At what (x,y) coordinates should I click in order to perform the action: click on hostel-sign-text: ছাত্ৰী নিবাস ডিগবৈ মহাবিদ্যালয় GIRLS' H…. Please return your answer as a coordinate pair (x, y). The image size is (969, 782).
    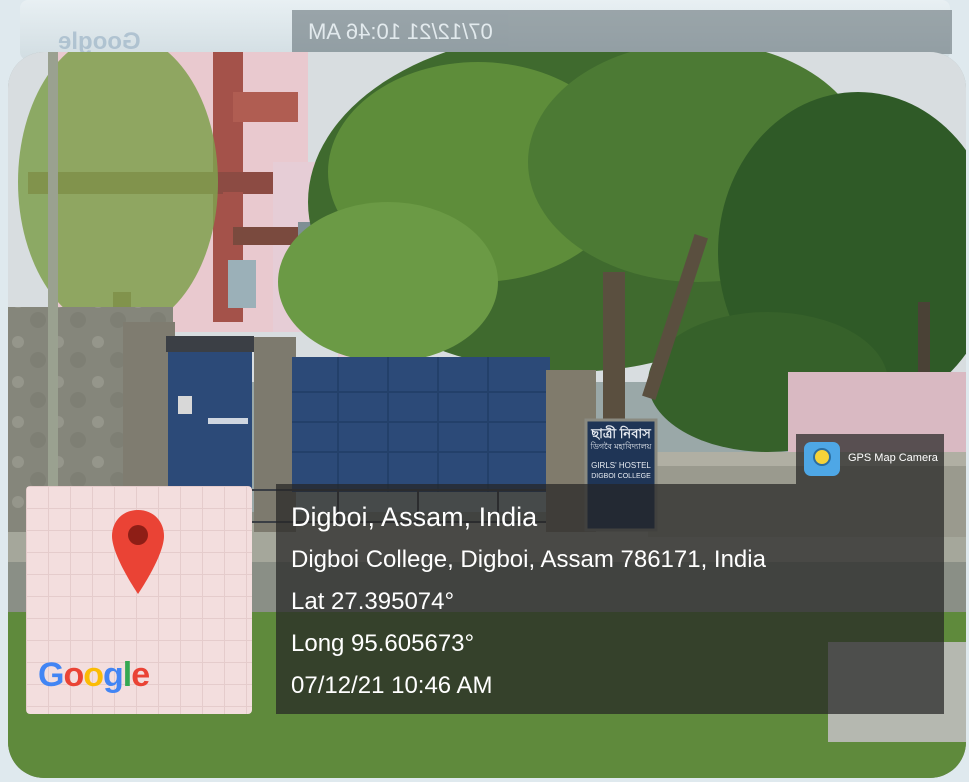
    Looking at the image, I should click on (621, 454).